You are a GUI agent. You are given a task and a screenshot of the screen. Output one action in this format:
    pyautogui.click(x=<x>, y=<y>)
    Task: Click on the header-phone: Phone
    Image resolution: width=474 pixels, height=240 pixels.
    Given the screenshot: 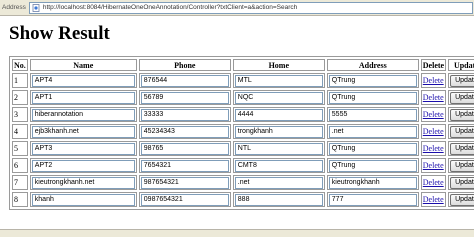 What is the action you would take?
    pyautogui.click(x=184, y=65)
    